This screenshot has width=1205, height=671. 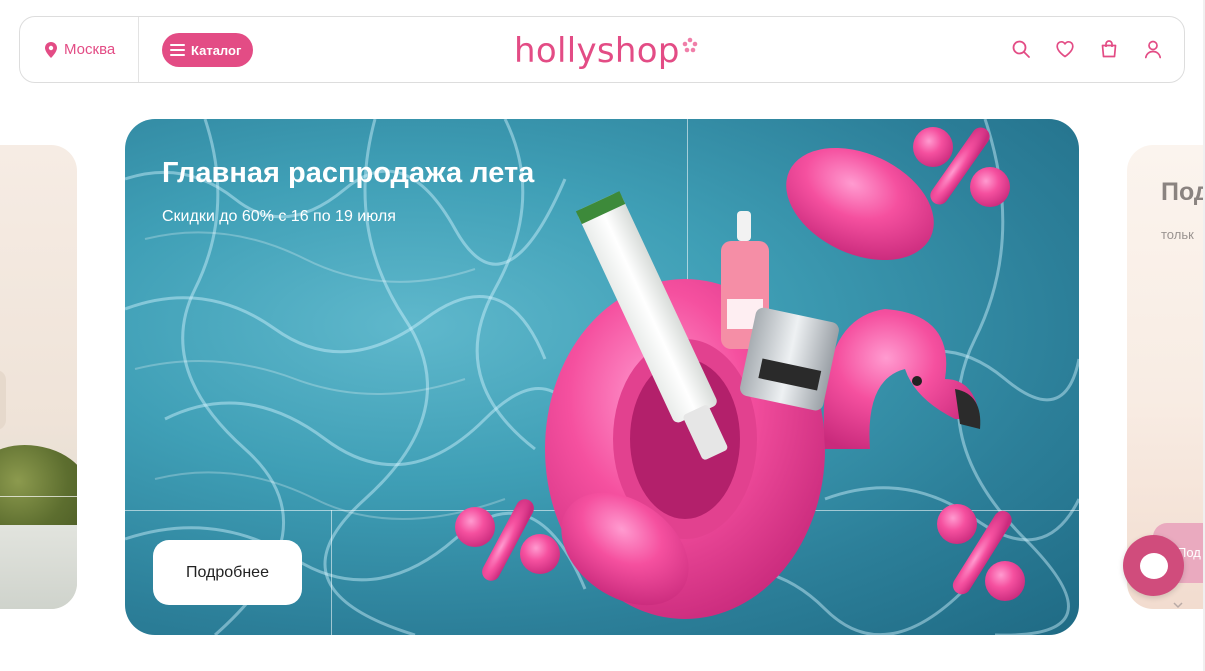 I want to click on slide-image-bush, so click(x=38, y=490).